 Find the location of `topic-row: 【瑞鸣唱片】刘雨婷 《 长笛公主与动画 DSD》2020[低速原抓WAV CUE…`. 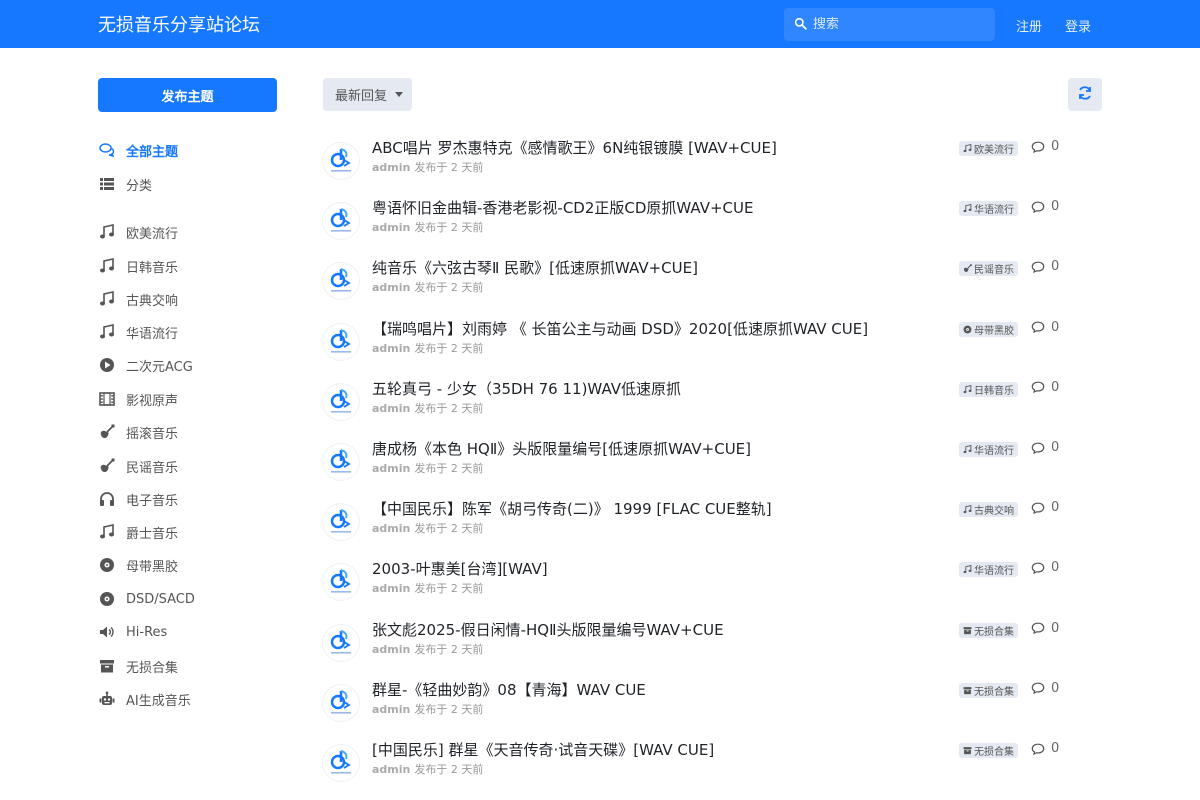

topic-row: 【瑞鸣唱片】刘雨婷 《 长笛公主与动画 DSD》2020[低速原抓WAV CUE… is located at coordinates (713, 347).